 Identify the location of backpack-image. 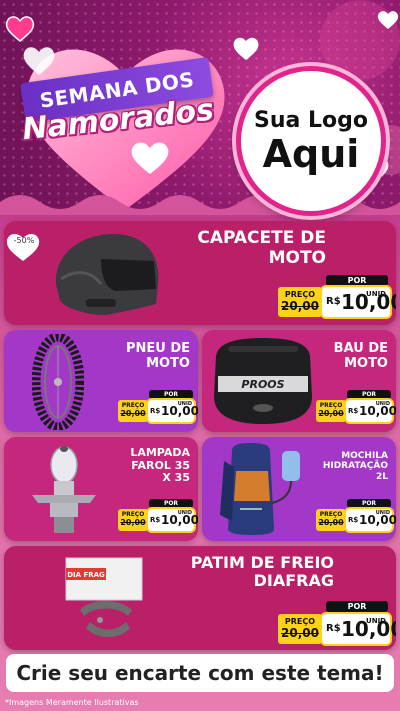
(260, 489).